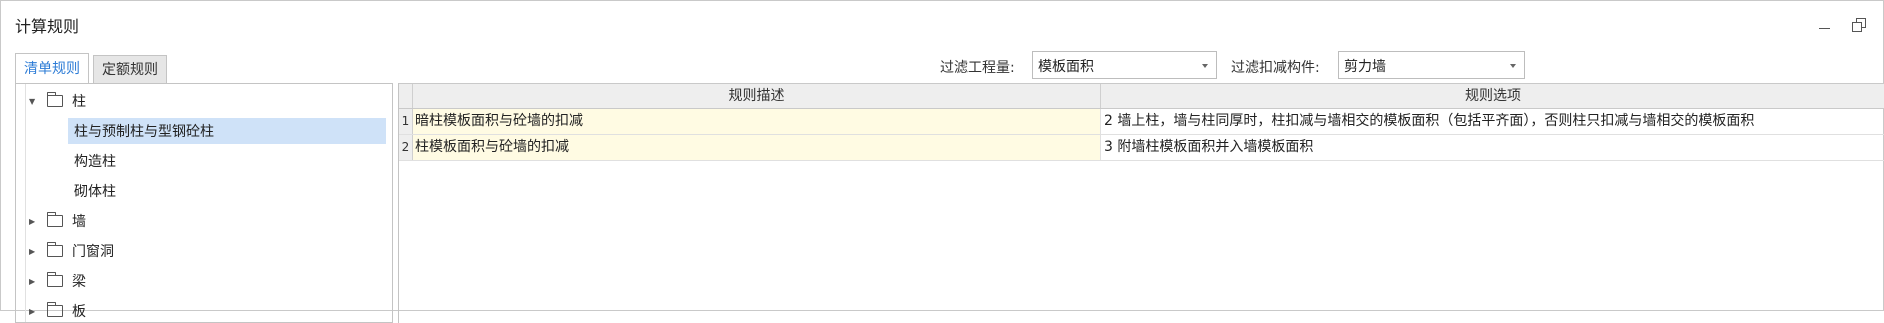 This screenshot has width=1884, height=323. What do you see at coordinates (227, 191) in the screenshot?
I see `tree-item-masonry-column: 砌体柱` at bounding box center [227, 191].